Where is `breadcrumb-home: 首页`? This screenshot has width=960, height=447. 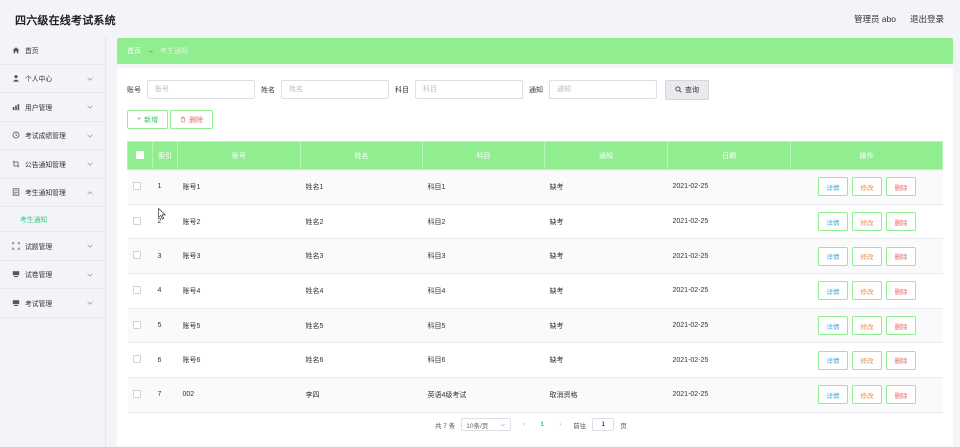
breadcrumb-home: 首页 is located at coordinates (134, 51).